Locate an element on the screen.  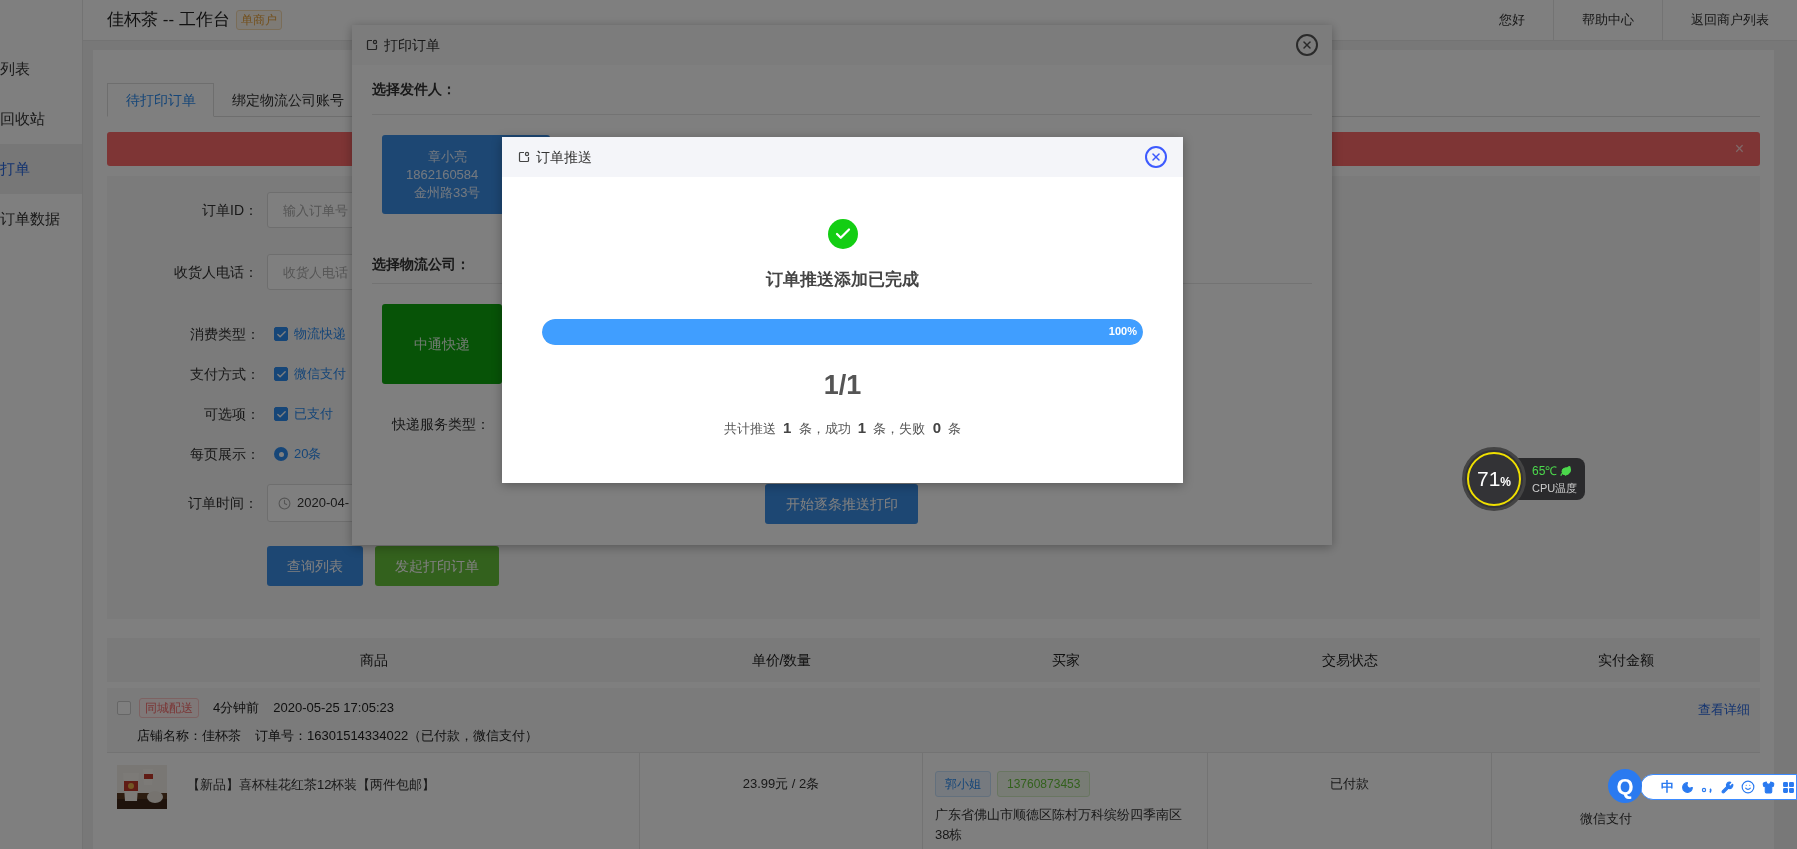
delivery-tag: 同城配送 is located at coordinates (169, 708).